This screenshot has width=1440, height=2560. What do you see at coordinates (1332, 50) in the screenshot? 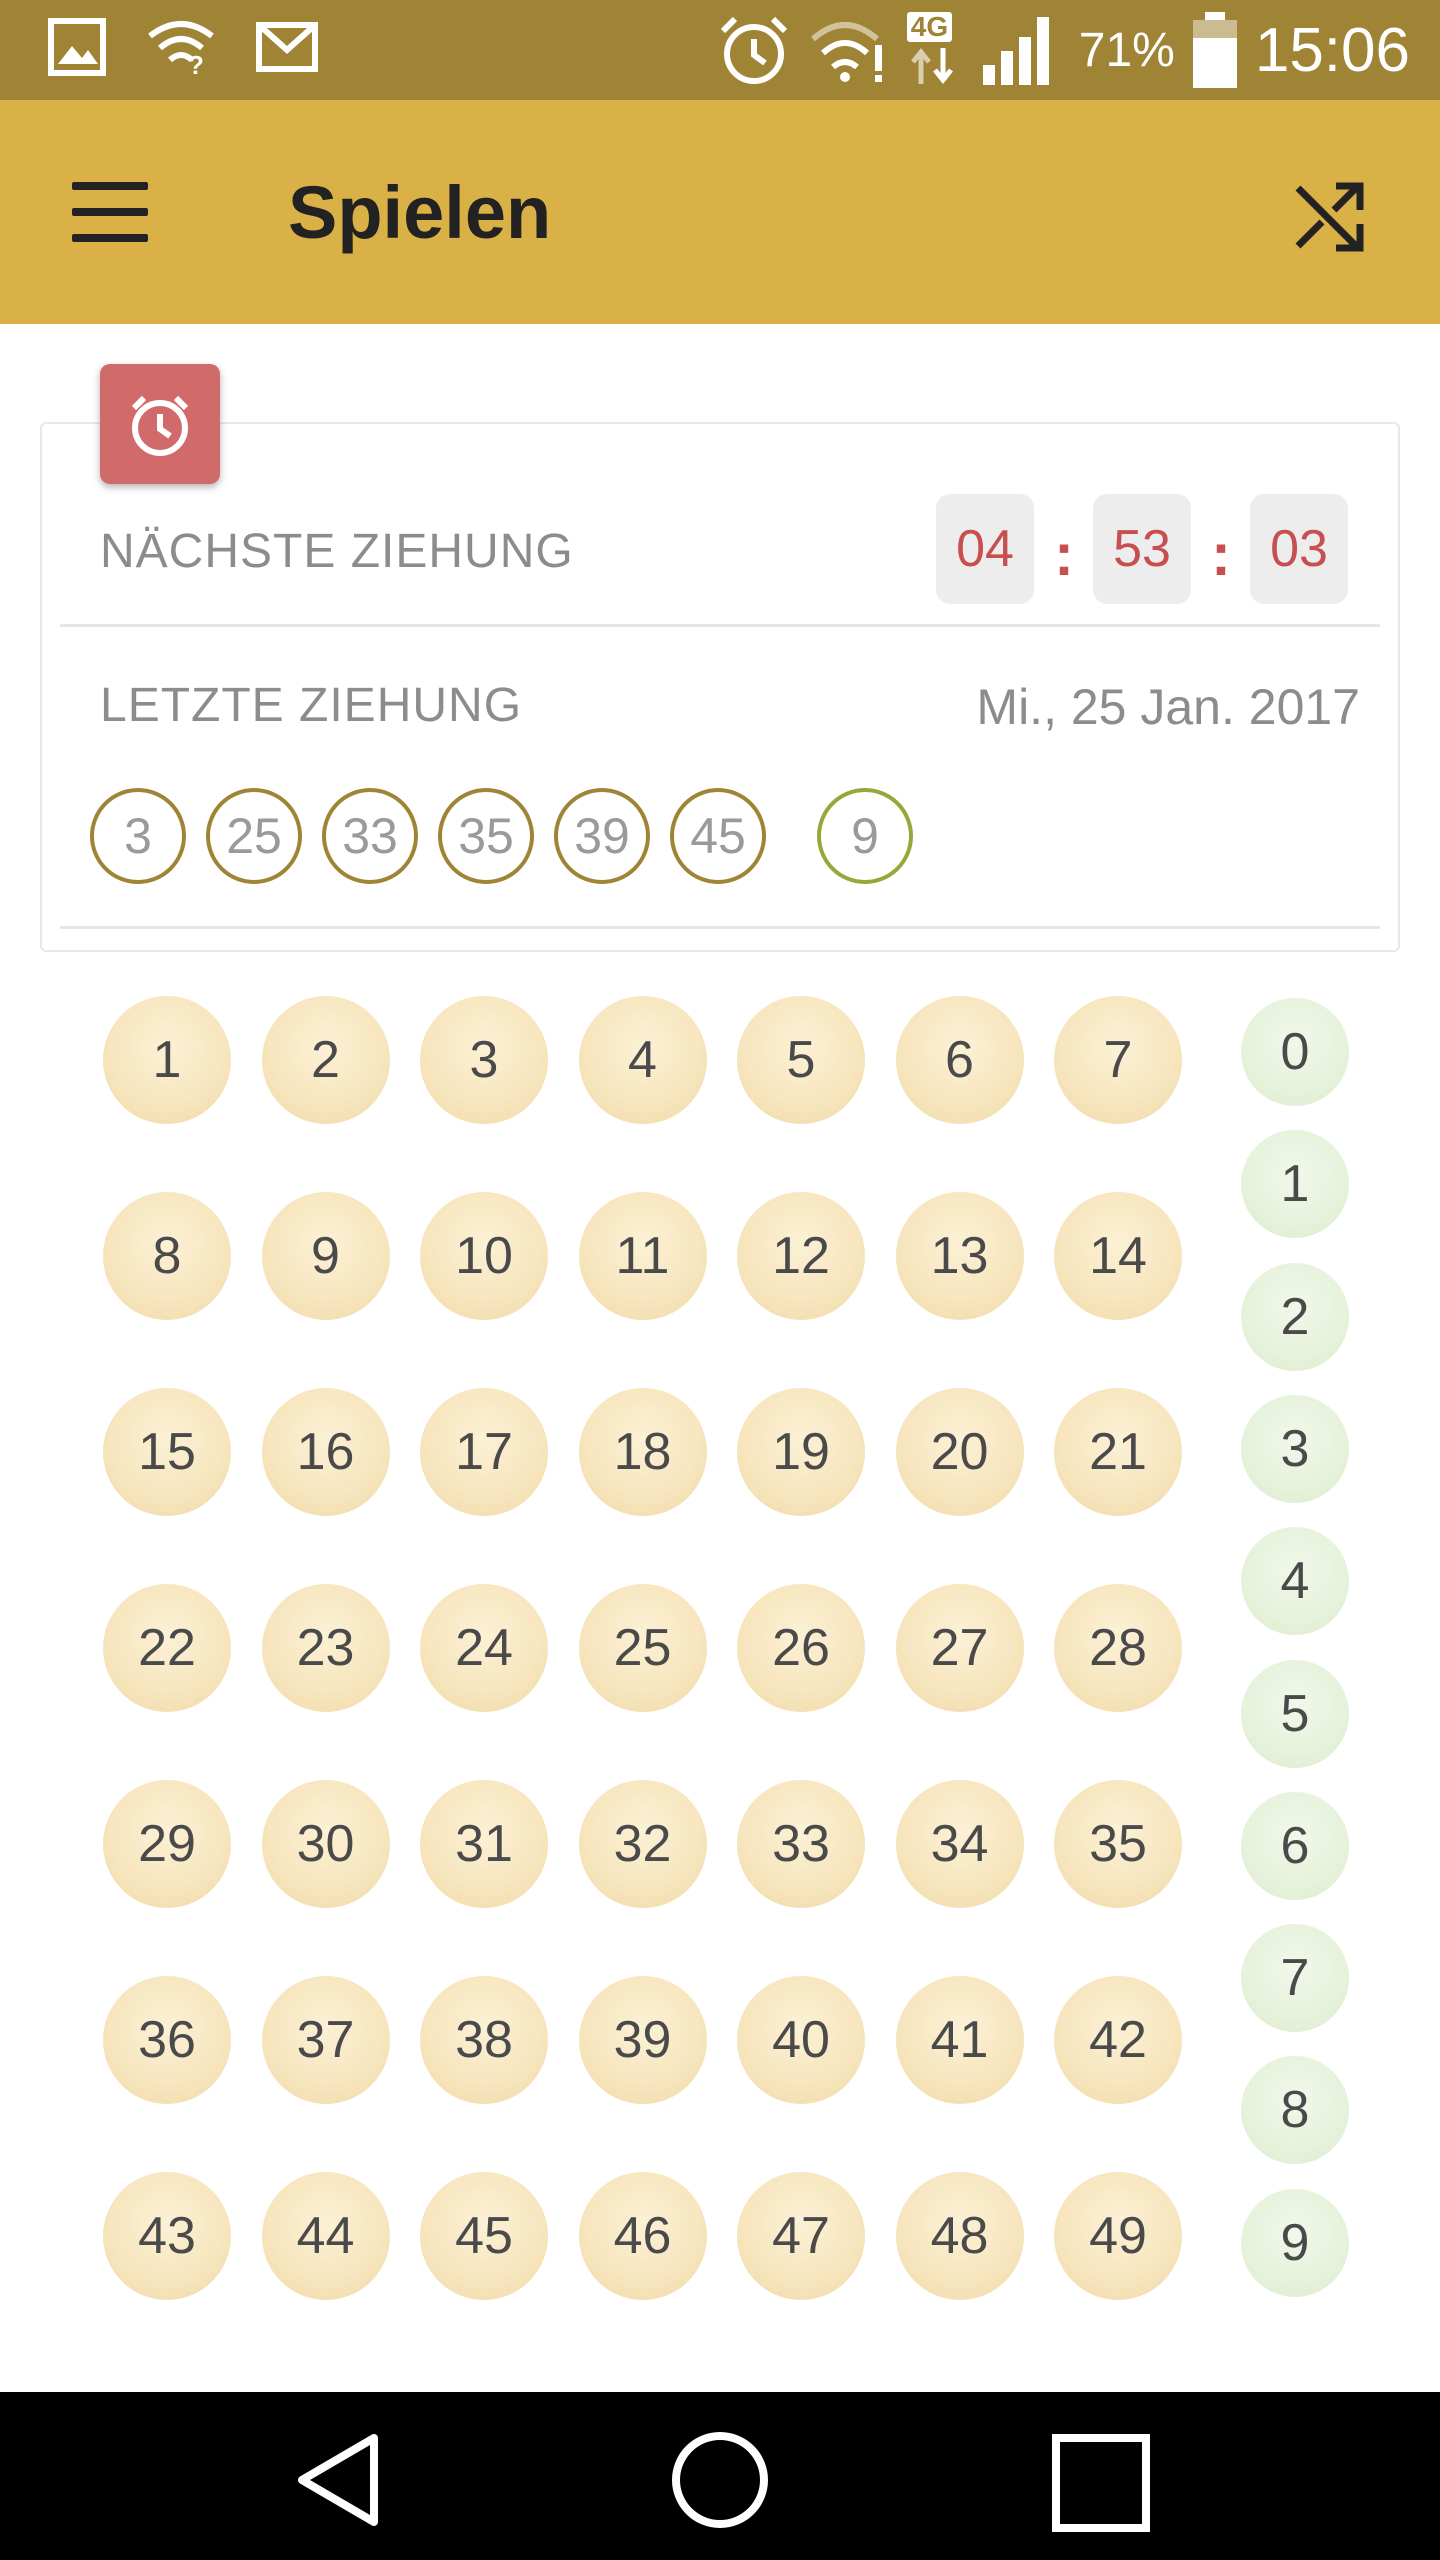
I see `clock: 15:06` at bounding box center [1332, 50].